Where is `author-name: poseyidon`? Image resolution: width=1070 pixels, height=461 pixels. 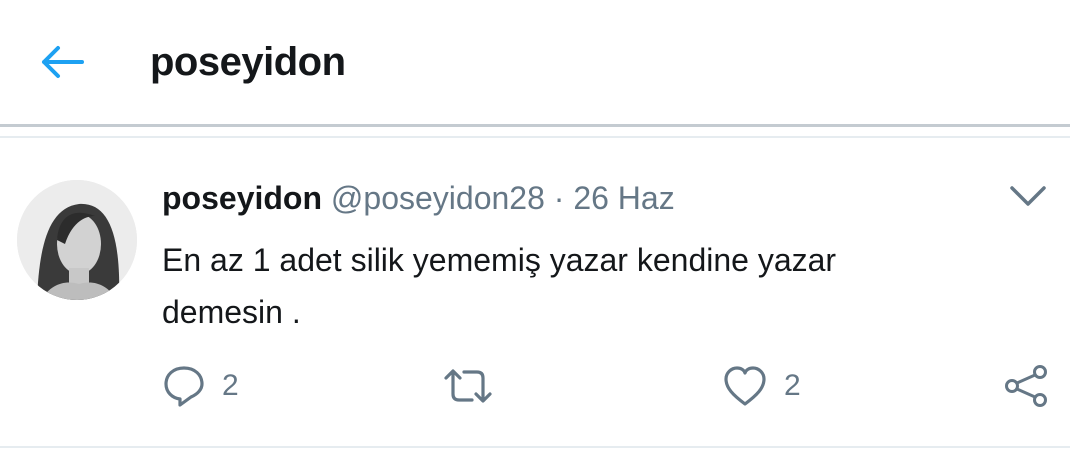
author-name: poseyidon is located at coordinates (242, 198).